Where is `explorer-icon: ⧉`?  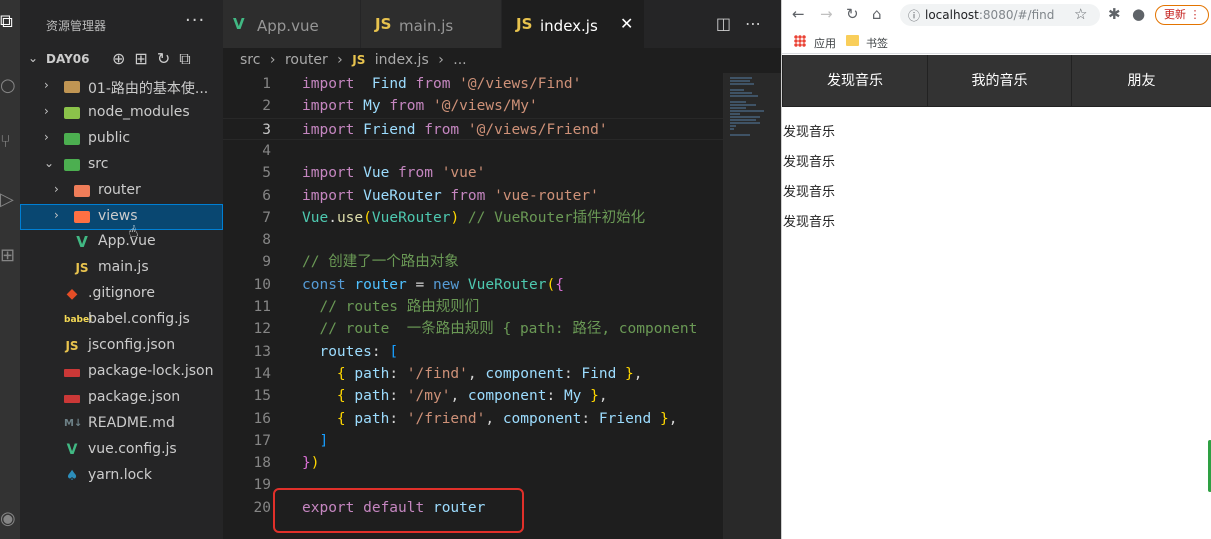 explorer-icon: ⧉ is located at coordinates (10, 22).